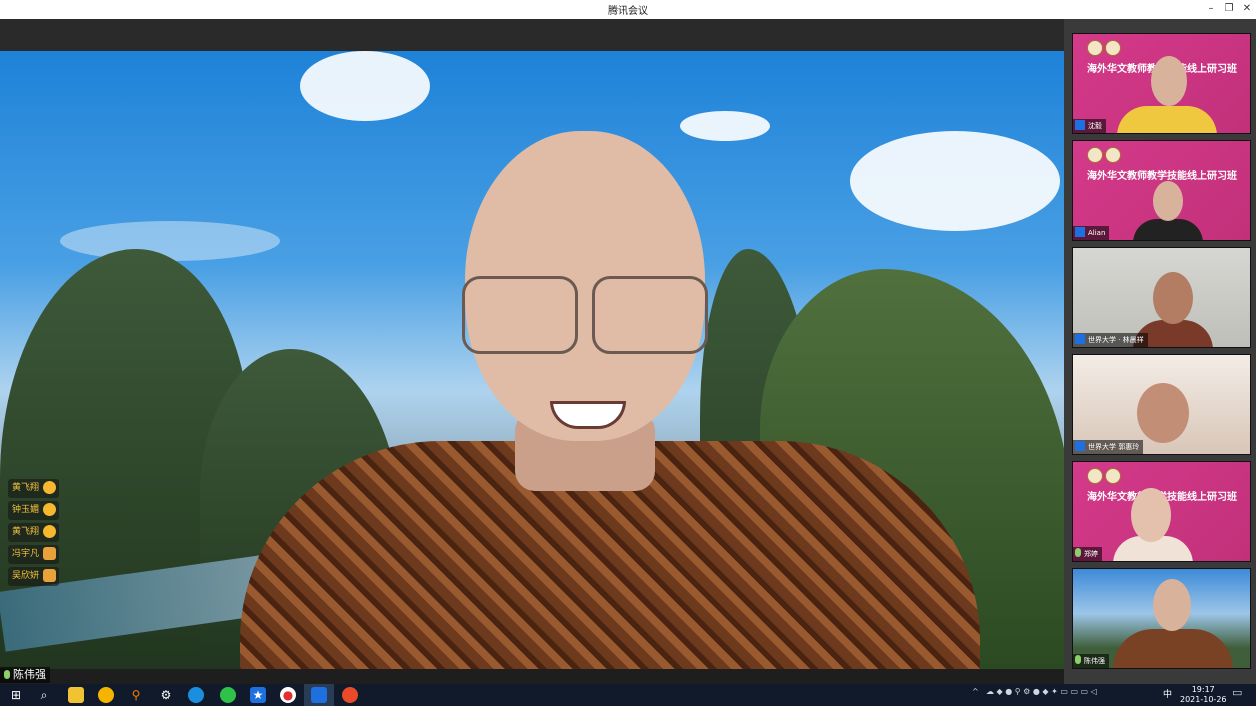 The width and height of the screenshot is (1256, 706). I want to click on window-title: 腾讯会议, so click(628, 11).